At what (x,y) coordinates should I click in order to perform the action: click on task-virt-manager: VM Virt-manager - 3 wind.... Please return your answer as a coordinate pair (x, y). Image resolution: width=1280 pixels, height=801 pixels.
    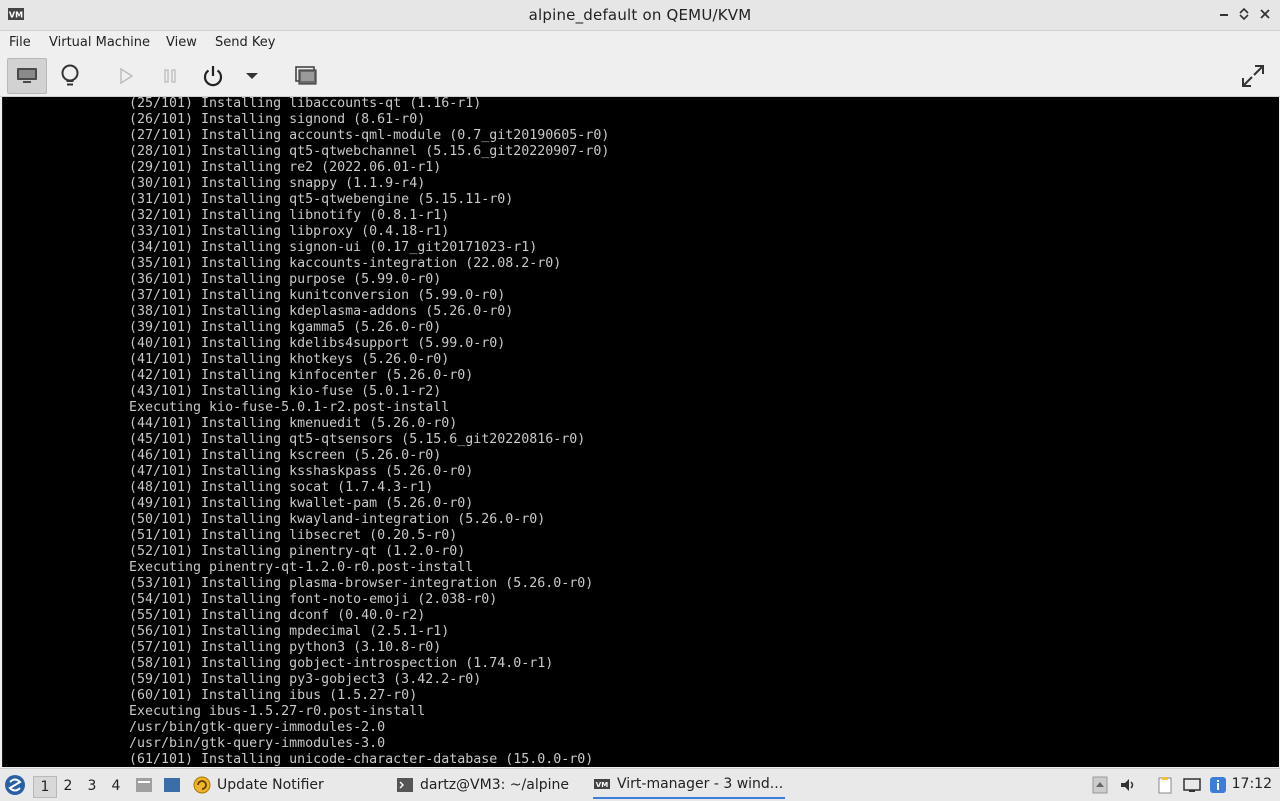
    Looking at the image, I should click on (689, 785).